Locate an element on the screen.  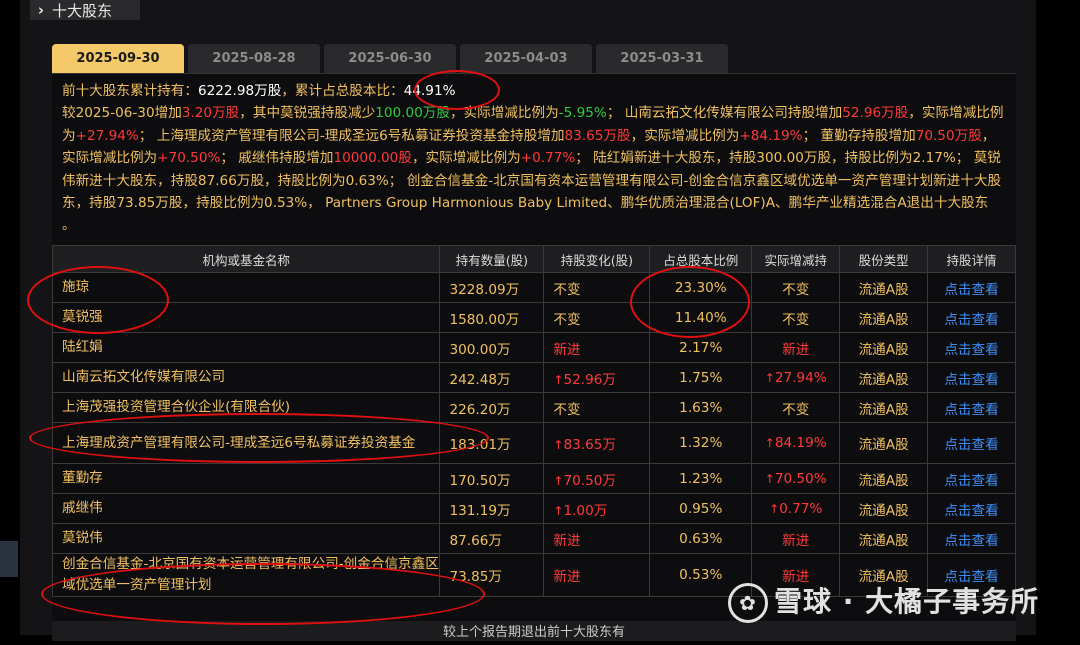
share-ratio: 1.23% is located at coordinates (701, 478).